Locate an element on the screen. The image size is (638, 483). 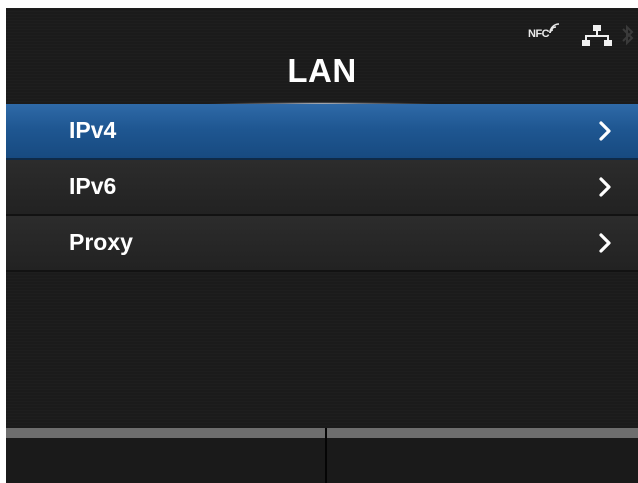
bluetooth-icon is located at coordinates (628, 35).